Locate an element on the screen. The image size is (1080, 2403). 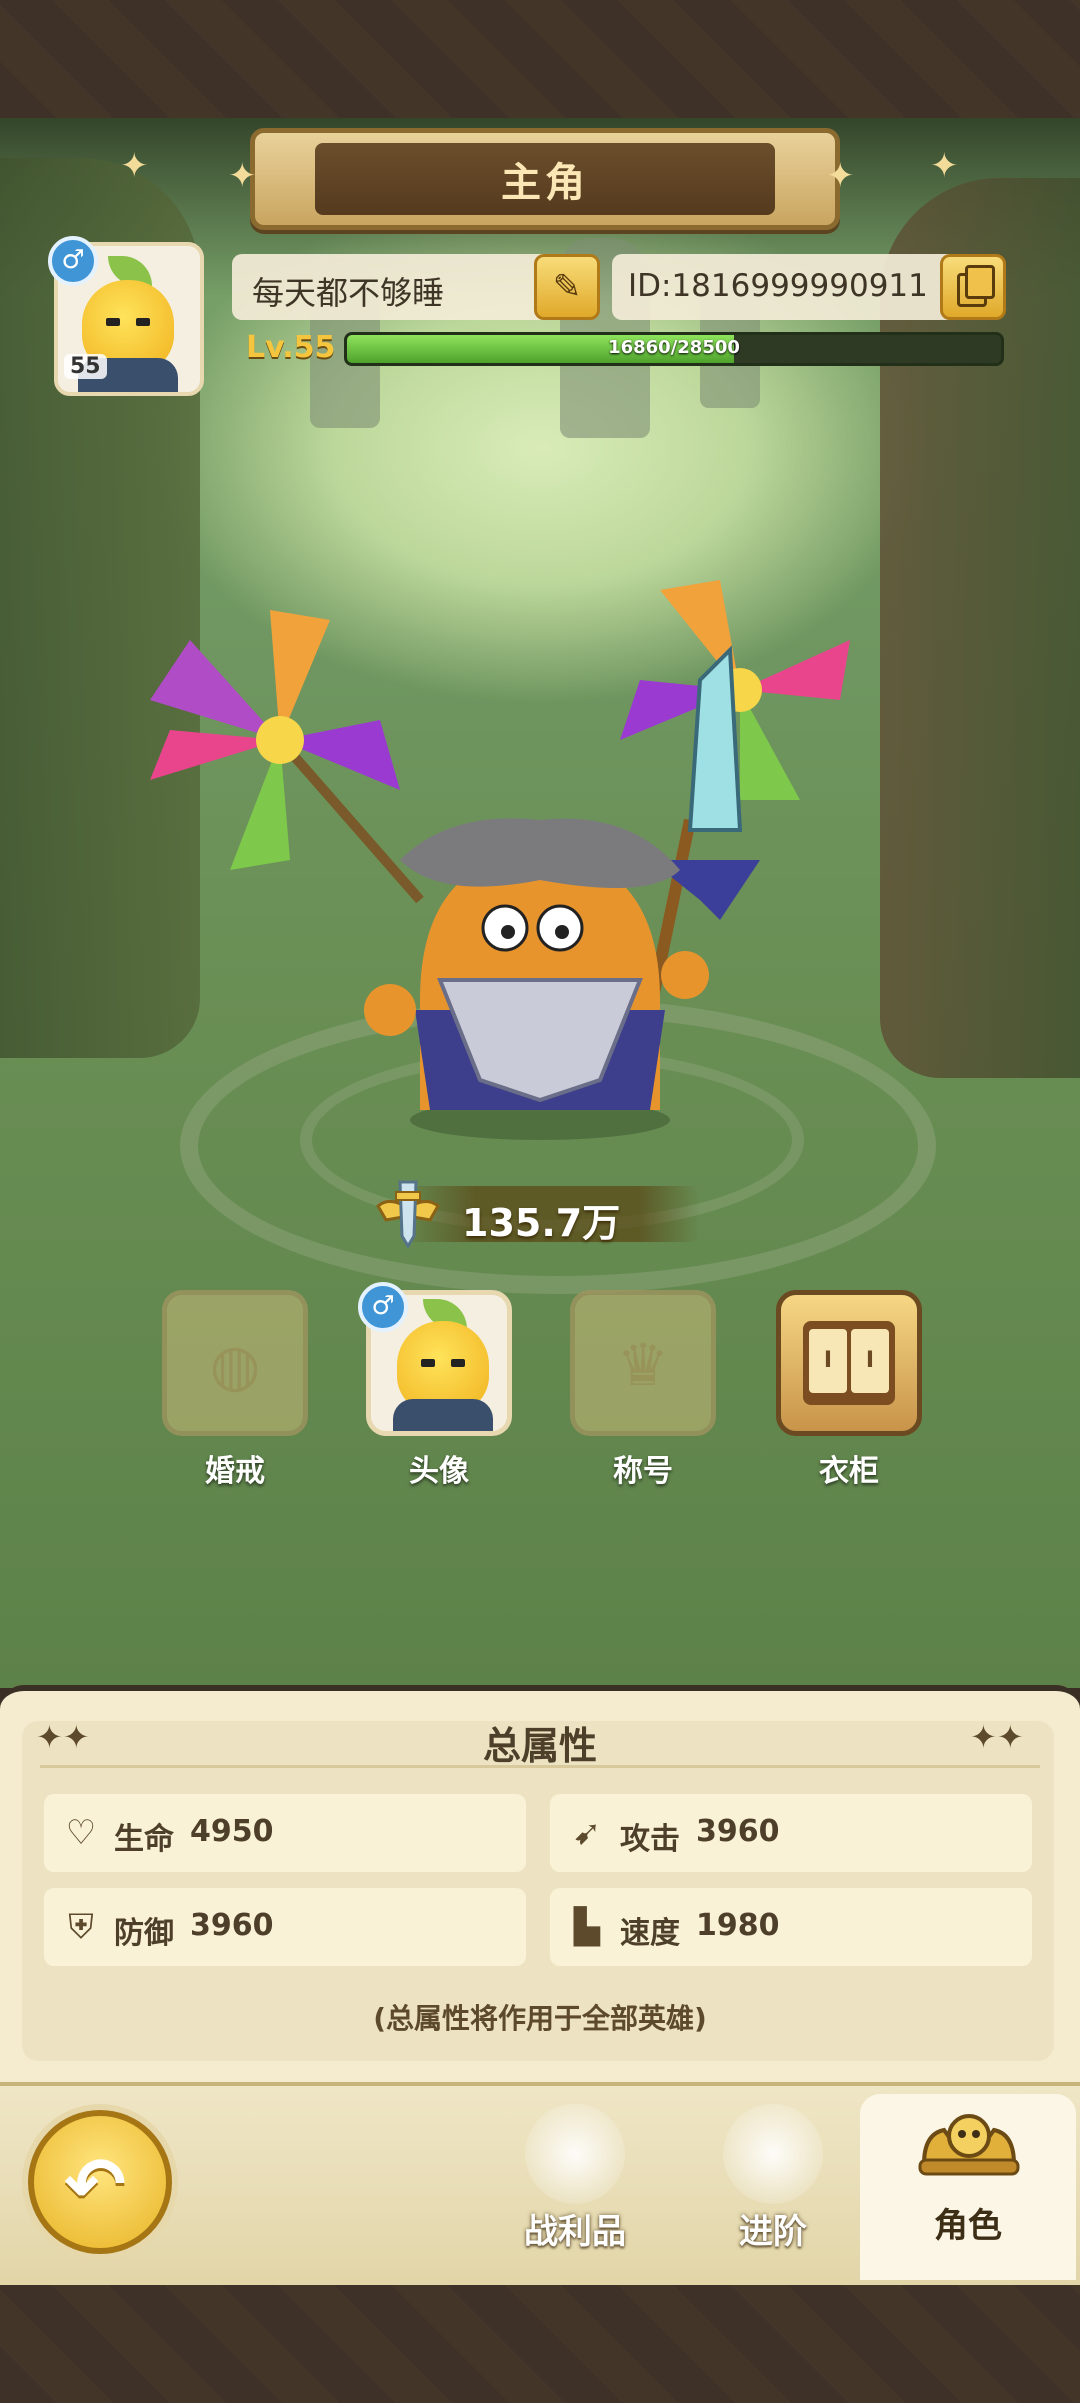
exp-text: 16860/28500 is located at coordinates (674, 347).